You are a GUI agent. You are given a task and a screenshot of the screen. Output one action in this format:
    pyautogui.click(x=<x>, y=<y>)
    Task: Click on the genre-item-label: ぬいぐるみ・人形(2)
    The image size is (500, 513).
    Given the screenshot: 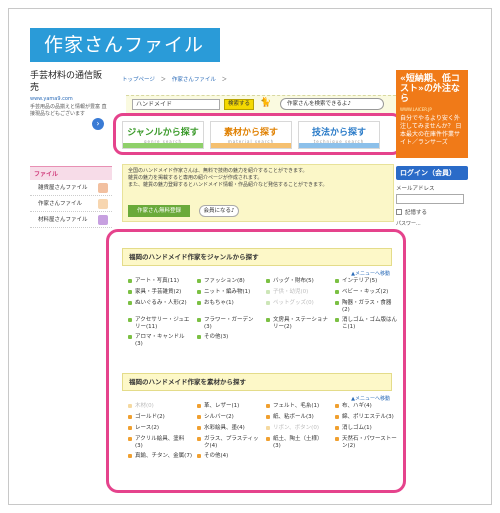 What is the action you would take?
    pyautogui.click(x=161, y=303)
    